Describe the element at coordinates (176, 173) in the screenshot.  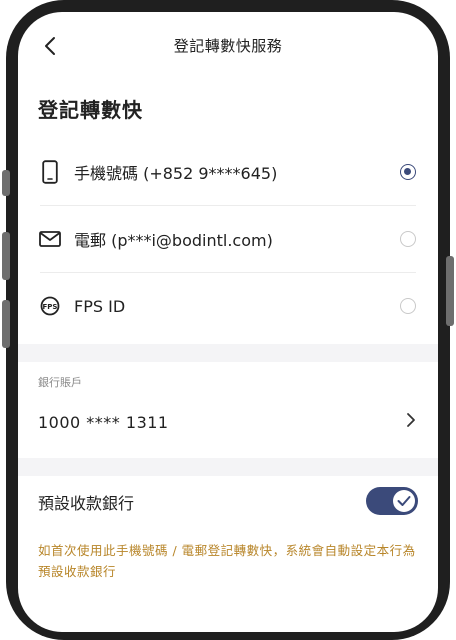
I see `option-label: 手機號碼 (+852 9****645)` at that location.